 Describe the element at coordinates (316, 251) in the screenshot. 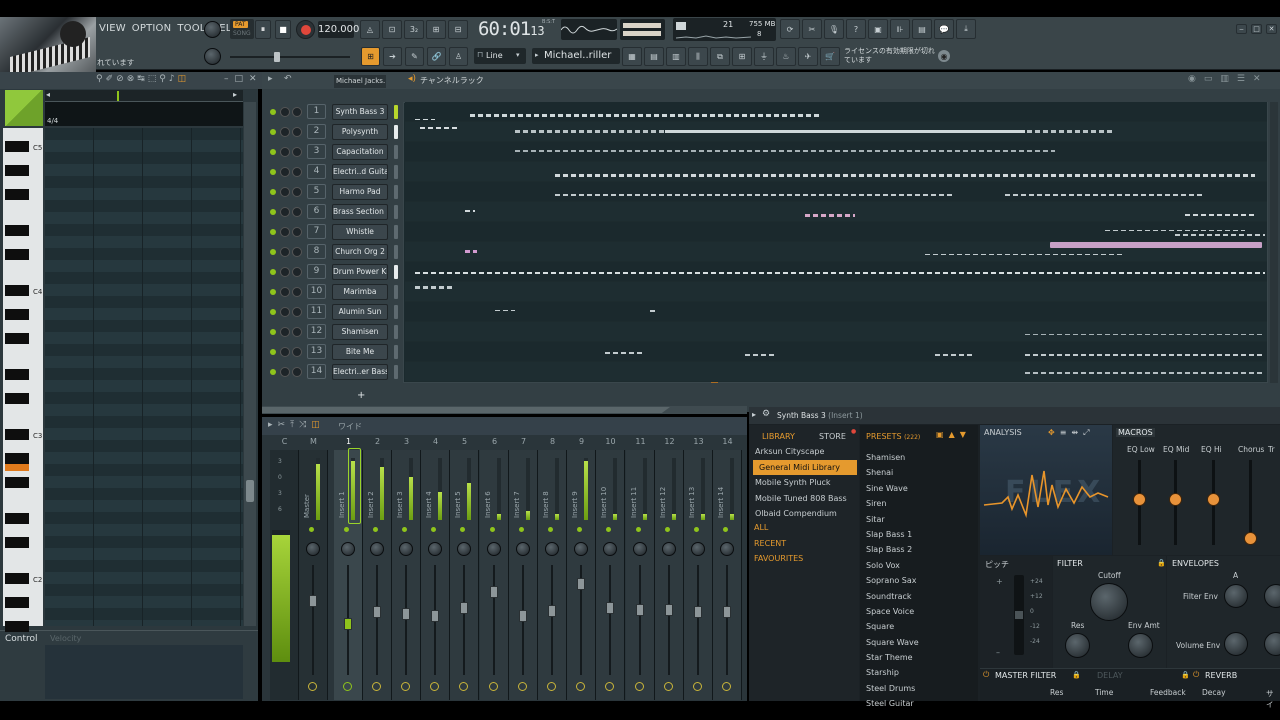

I see `channel-number: 8` at that location.